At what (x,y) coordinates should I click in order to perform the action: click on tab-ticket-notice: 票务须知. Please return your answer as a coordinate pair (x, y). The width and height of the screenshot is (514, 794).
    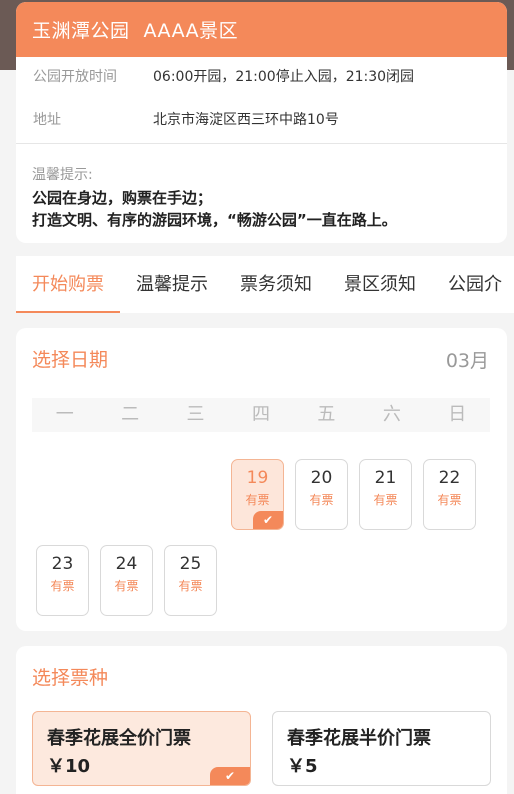
    Looking at the image, I should click on (276, 284).